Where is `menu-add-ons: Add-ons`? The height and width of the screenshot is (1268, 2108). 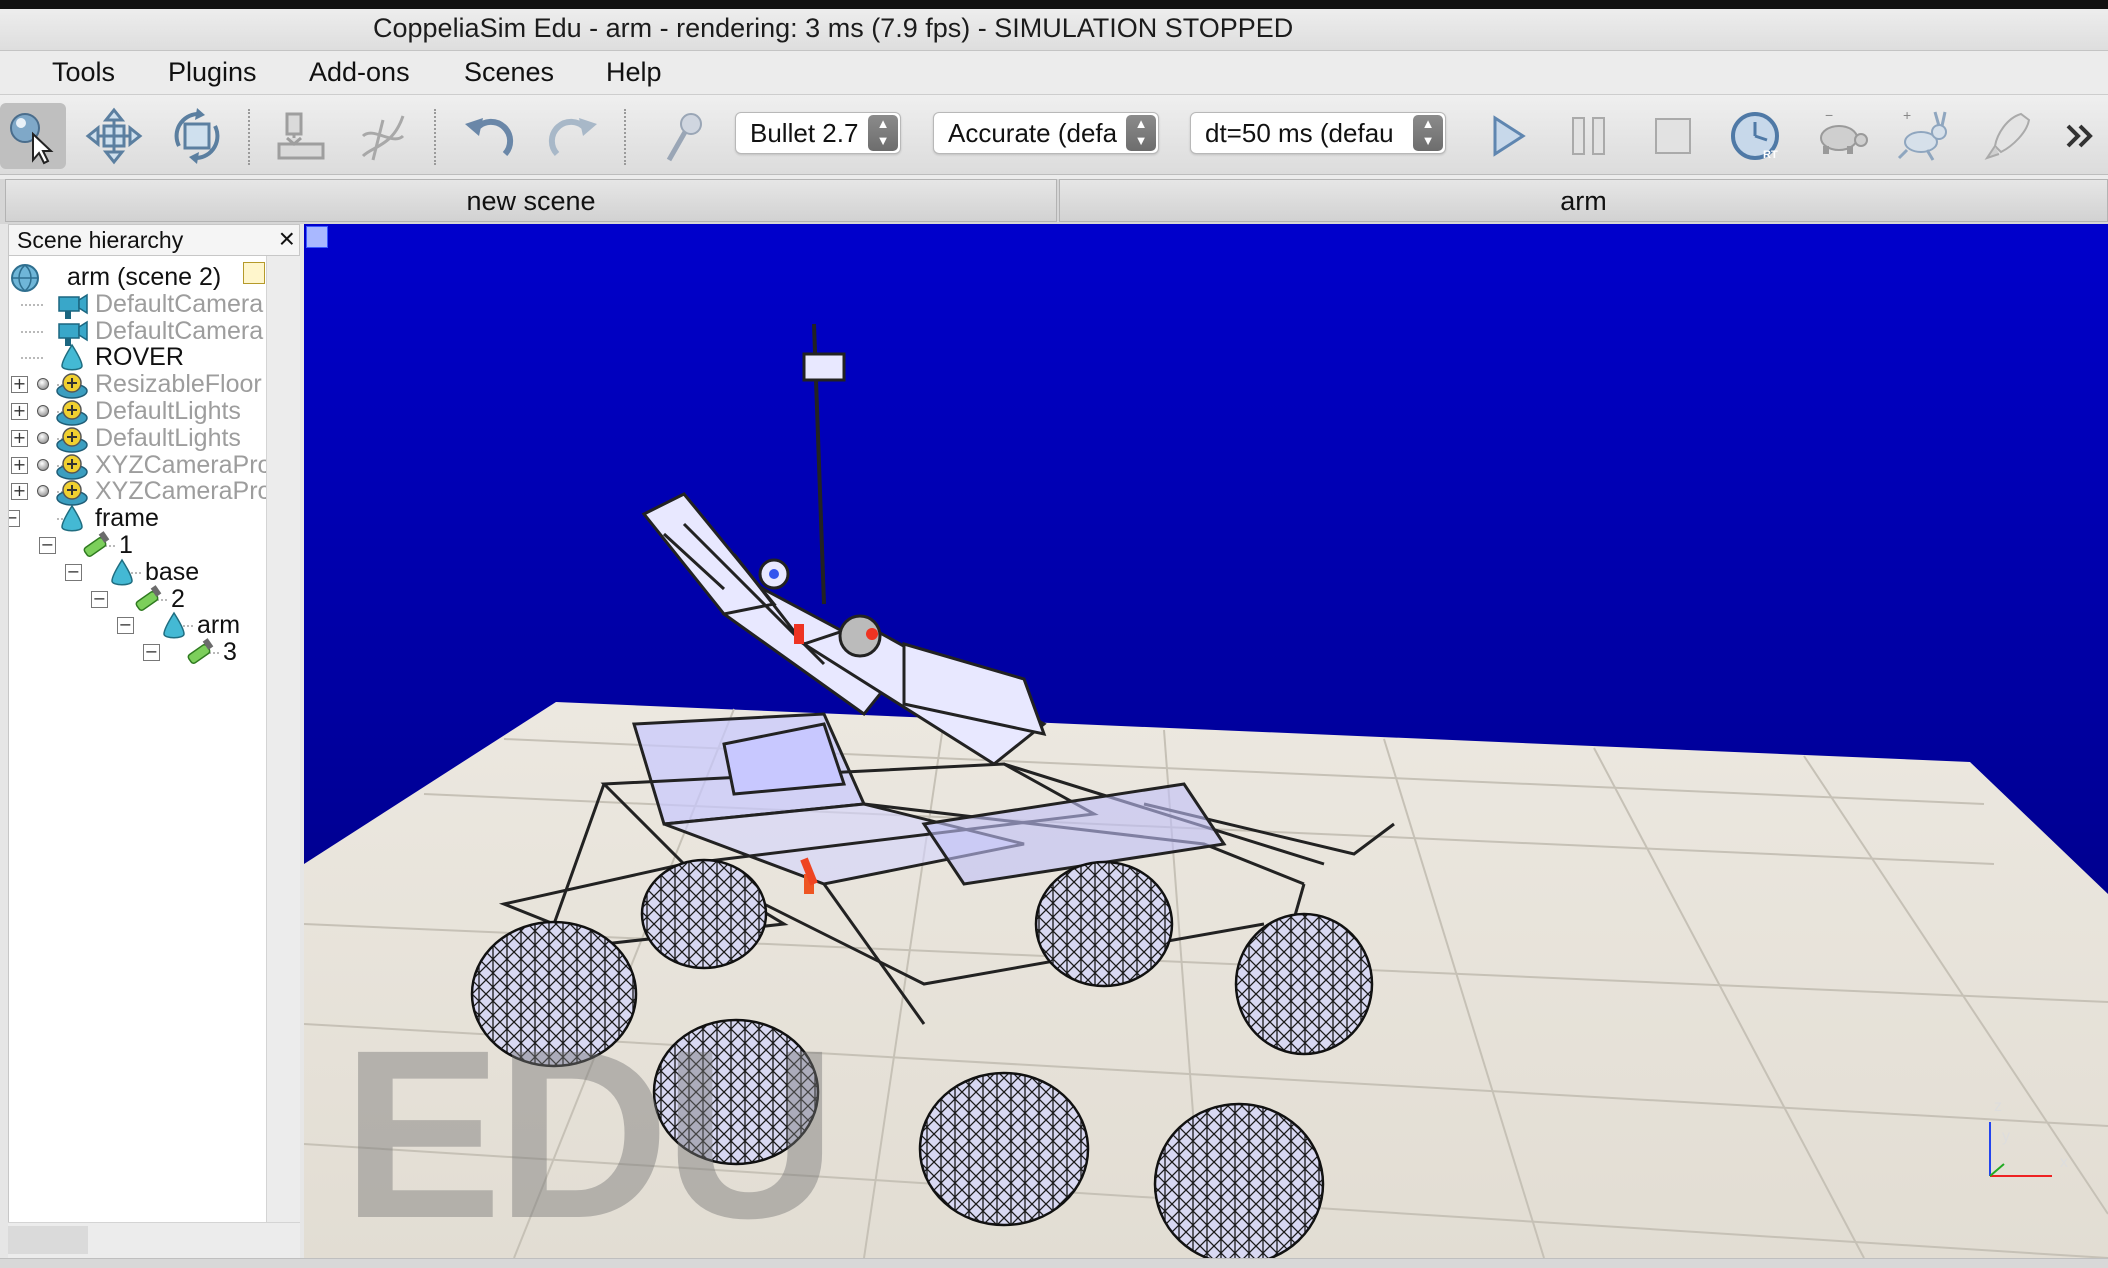 menu-add-ons: Add-ons is located at coordinates (359, 72).